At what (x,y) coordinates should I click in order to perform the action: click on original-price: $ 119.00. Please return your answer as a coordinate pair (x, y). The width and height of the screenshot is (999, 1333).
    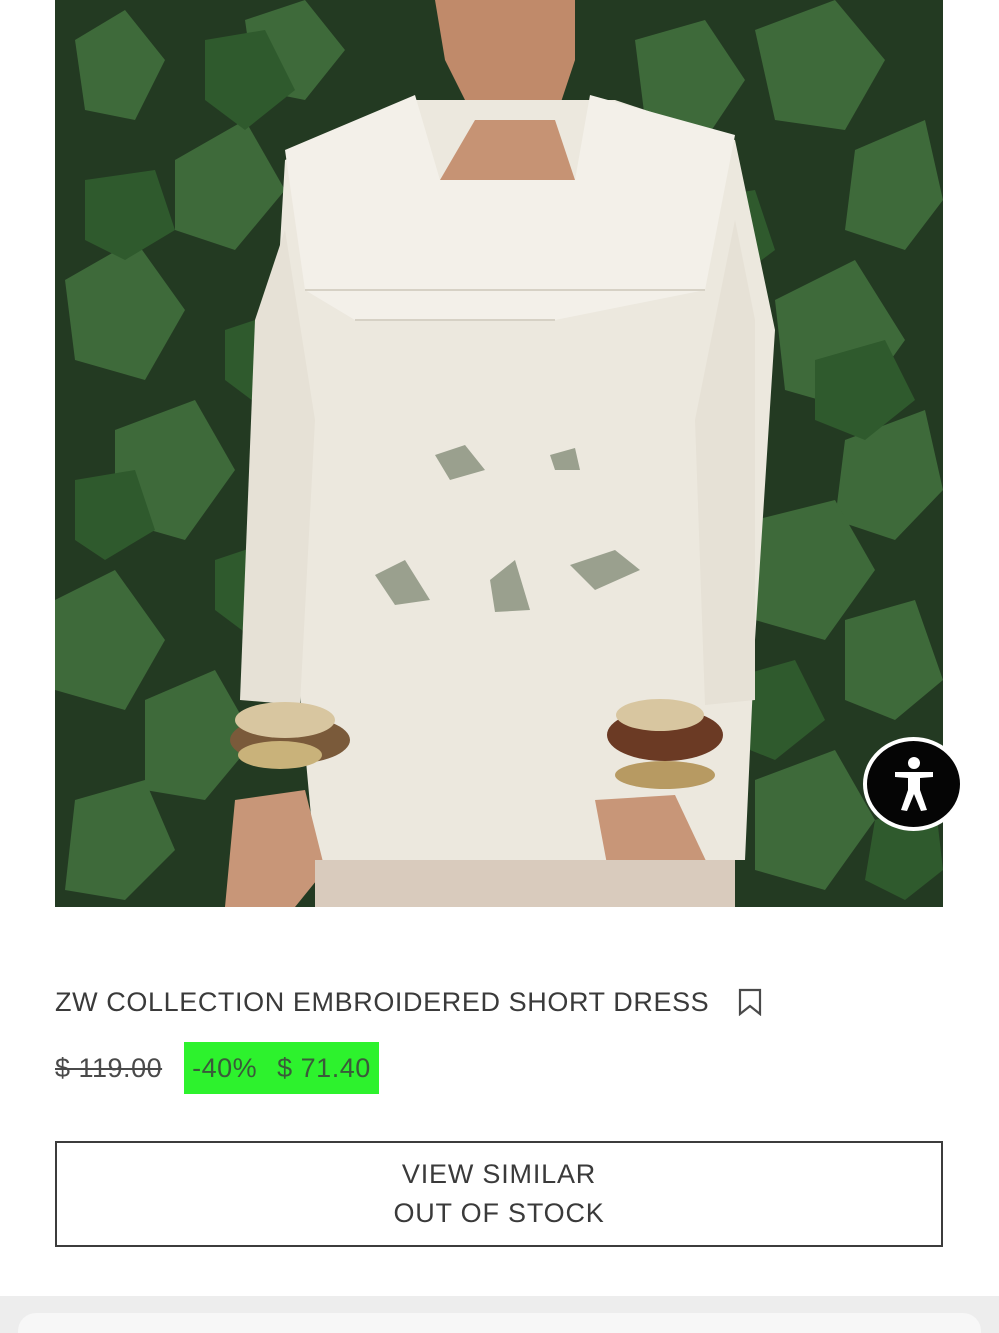
    Looking at the image, I should click on (109, 1067).